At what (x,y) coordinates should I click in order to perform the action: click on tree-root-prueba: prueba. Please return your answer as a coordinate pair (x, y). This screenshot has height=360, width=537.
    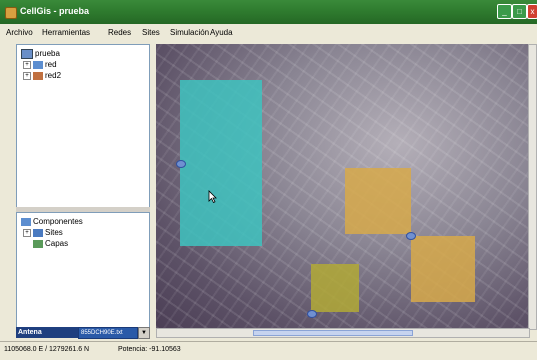
    Looking at the image, I should click on (40, 54).